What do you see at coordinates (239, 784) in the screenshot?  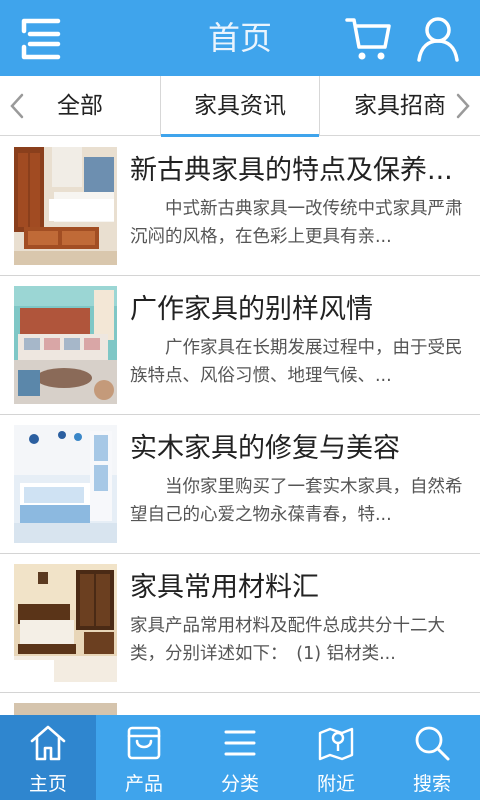 I see `nav-label: 分类` at bounding box center [239, 784].